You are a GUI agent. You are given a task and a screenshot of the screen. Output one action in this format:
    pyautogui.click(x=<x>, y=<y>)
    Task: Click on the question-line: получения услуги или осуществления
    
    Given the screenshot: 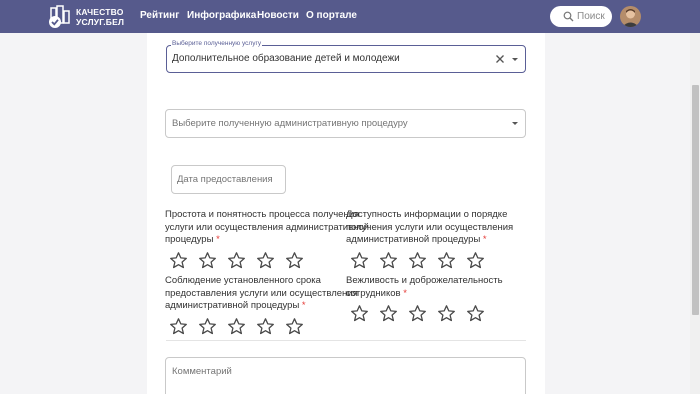 What is the action you would take?
    pyautogui.click(x=430, y=227)
    